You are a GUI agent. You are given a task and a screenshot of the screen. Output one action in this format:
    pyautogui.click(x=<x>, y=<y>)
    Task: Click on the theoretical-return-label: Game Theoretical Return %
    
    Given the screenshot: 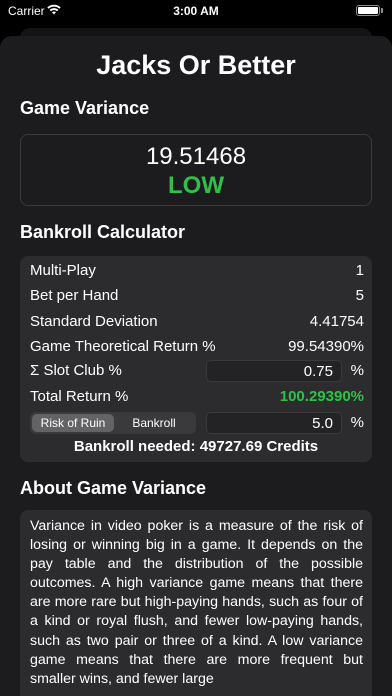 What is the action you would take?
    pyautogui.click(x=123, y=346)
    